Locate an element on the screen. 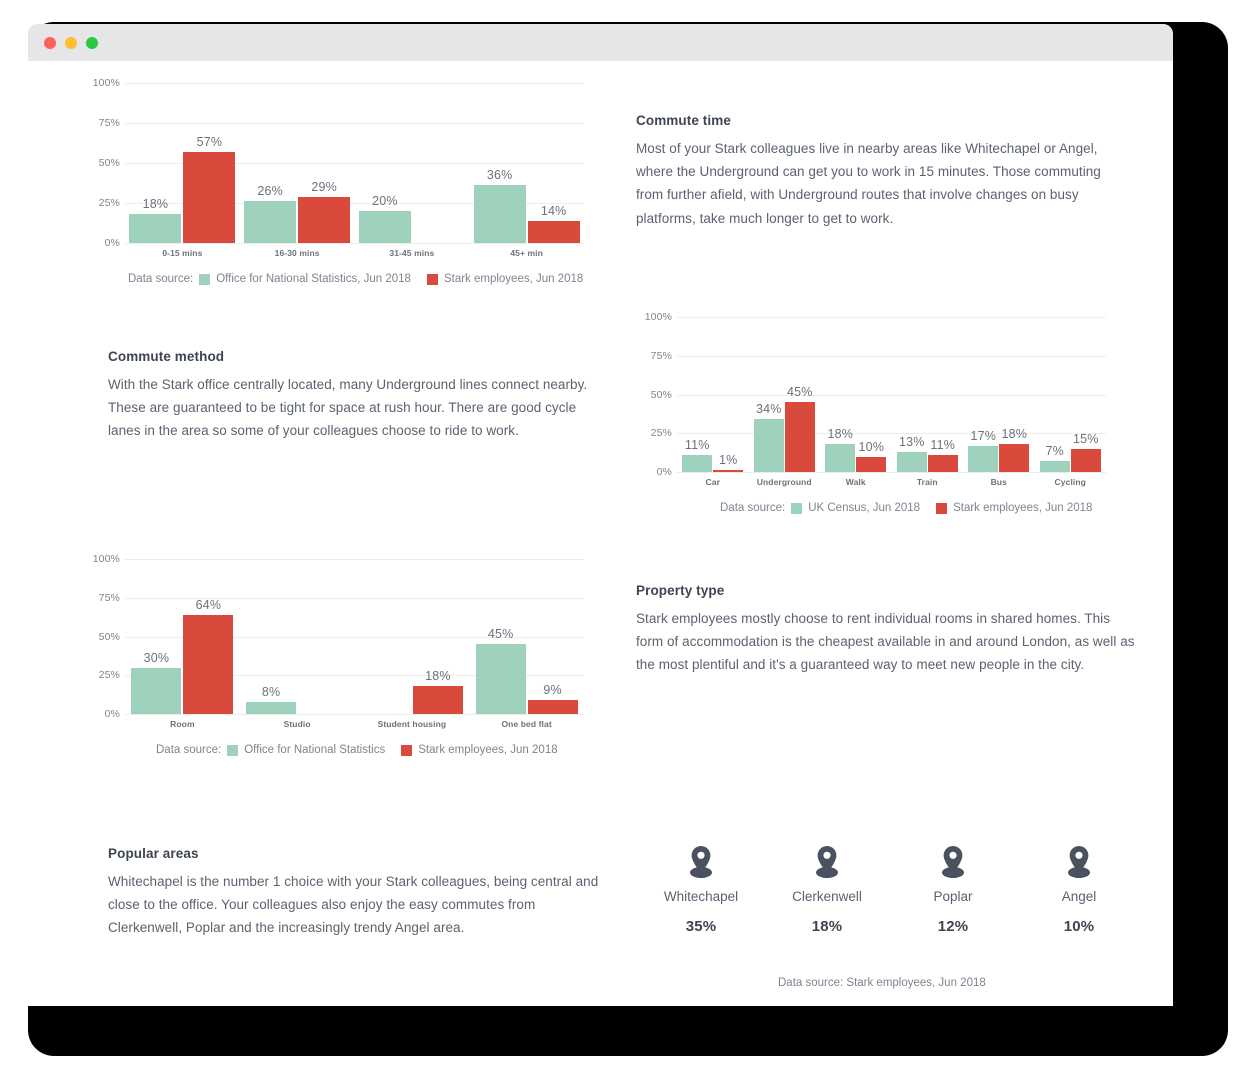  property-type-title: Property type is located at coordinates (680, 590).